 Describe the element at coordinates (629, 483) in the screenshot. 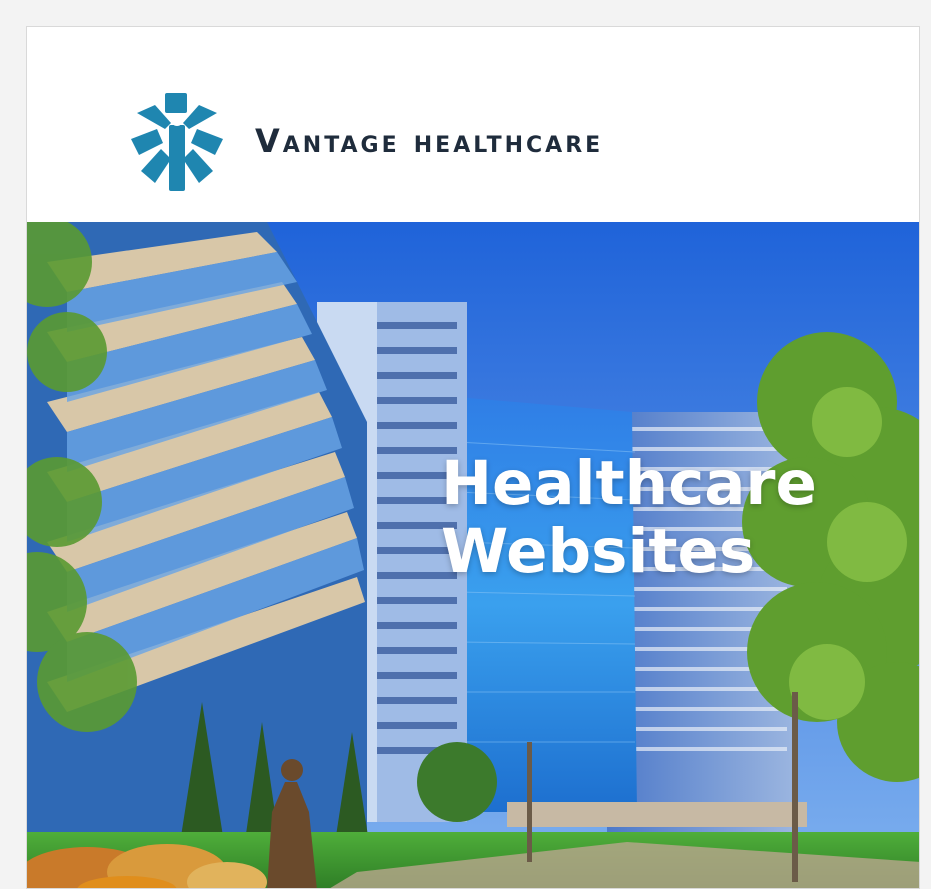

I see `hero-title-line1: Healthcare` at that location.